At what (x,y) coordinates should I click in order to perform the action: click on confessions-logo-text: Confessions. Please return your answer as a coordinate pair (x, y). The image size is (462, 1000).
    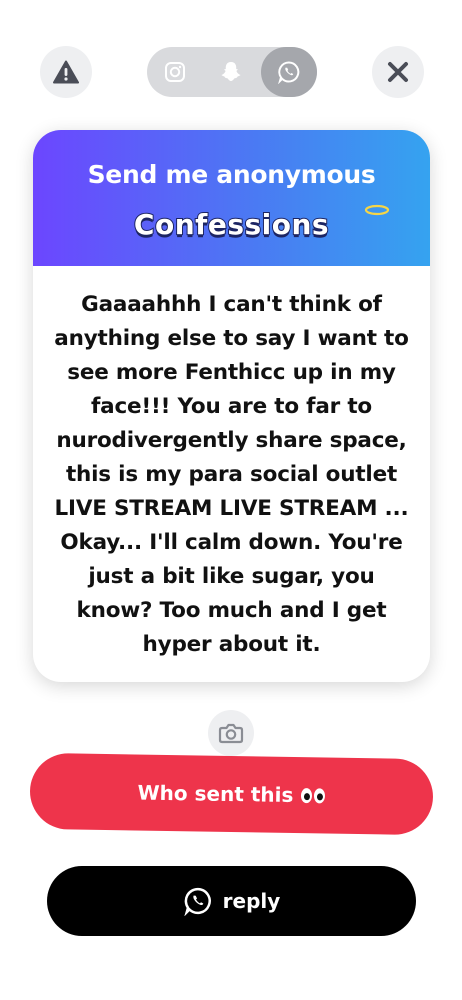
    Looking at the image, I should click on (231, 224).